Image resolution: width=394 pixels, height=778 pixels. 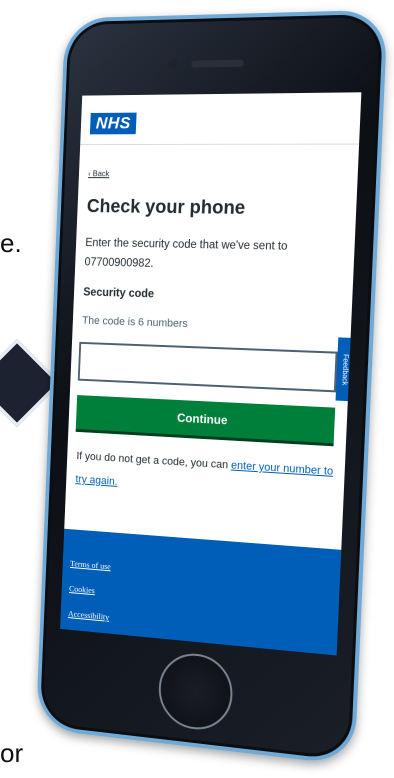 What do you see at coordinates (200, 592) in the screenshot?
I see `footer: Terms of use Cookies Accessibility` at bounding box center [200, 592].